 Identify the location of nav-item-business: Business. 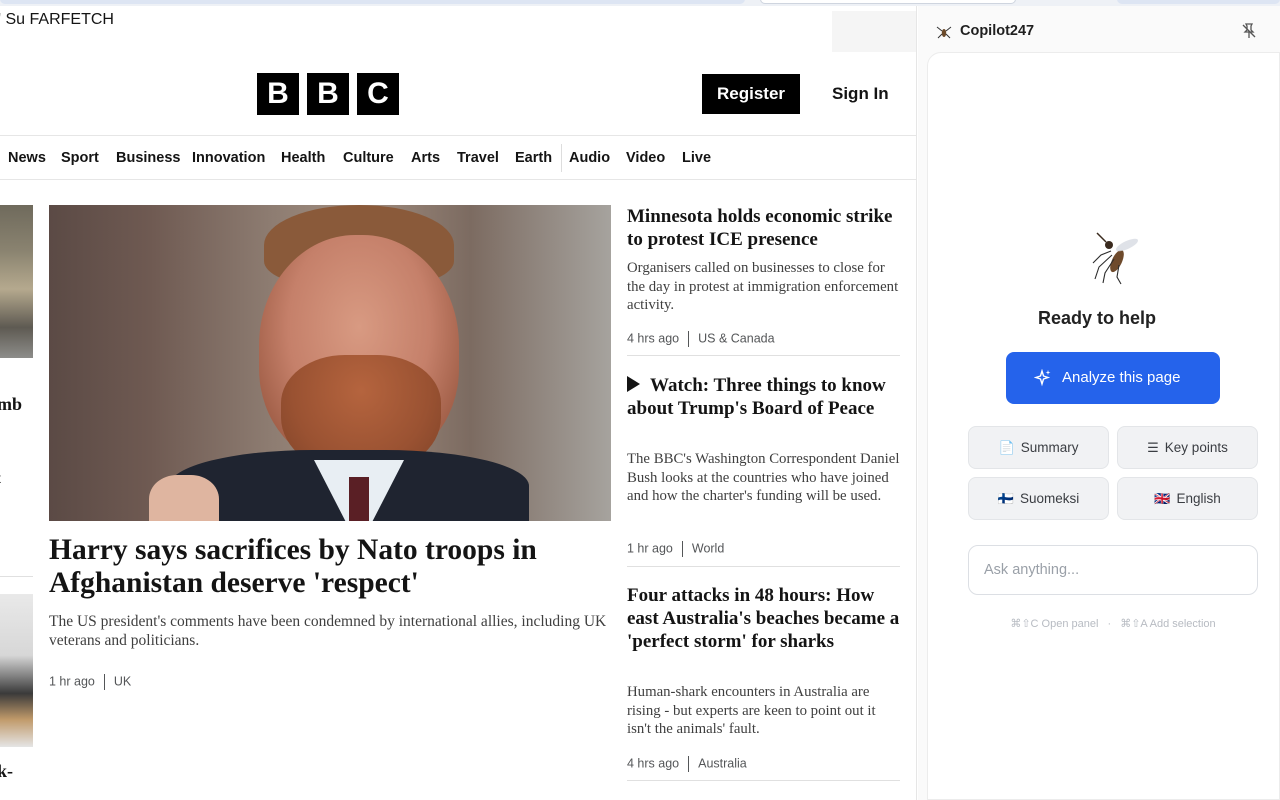
(148, 158).